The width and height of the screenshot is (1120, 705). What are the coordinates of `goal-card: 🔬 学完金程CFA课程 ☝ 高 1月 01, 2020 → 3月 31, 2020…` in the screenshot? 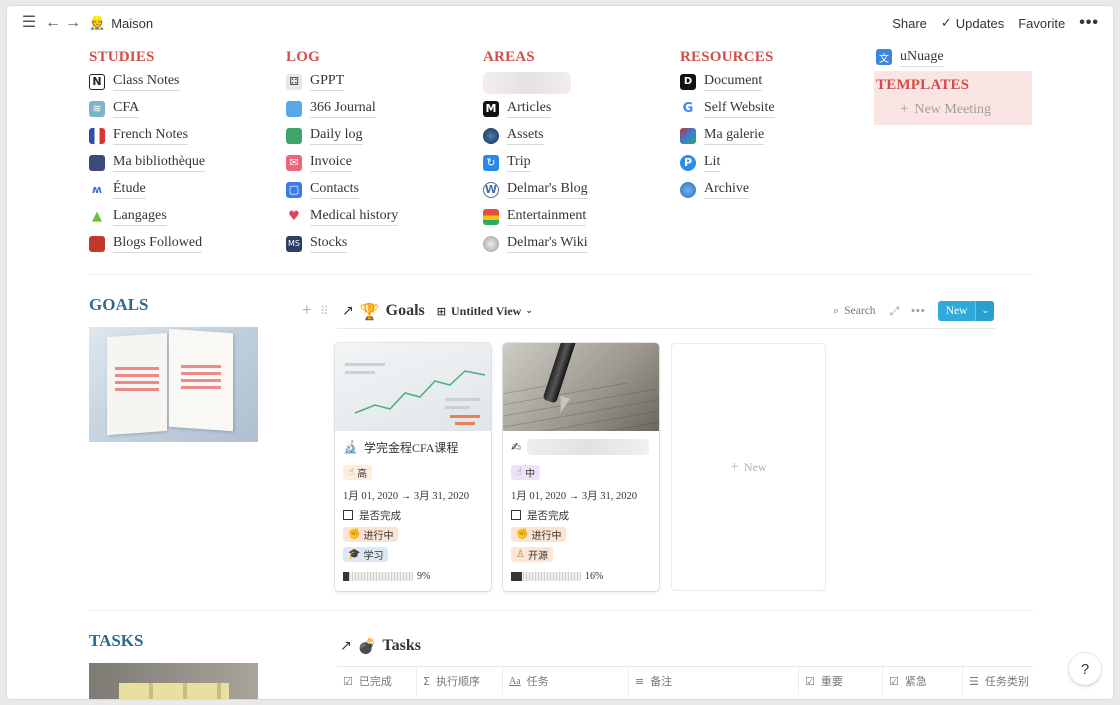 It's located at (413, 467).